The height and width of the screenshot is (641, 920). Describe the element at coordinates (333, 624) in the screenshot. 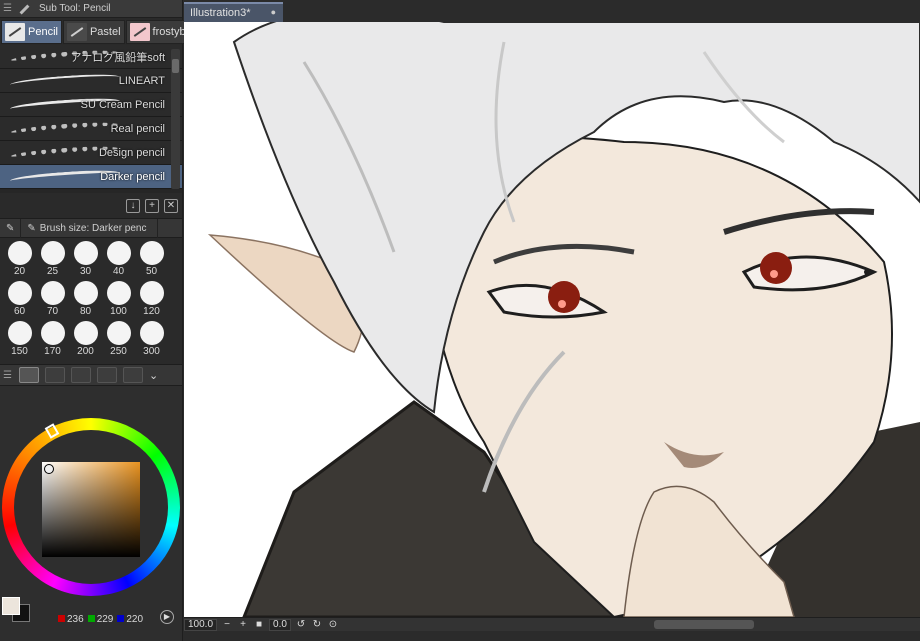

I see `reset-rotation-icon: ⊙` at that location.